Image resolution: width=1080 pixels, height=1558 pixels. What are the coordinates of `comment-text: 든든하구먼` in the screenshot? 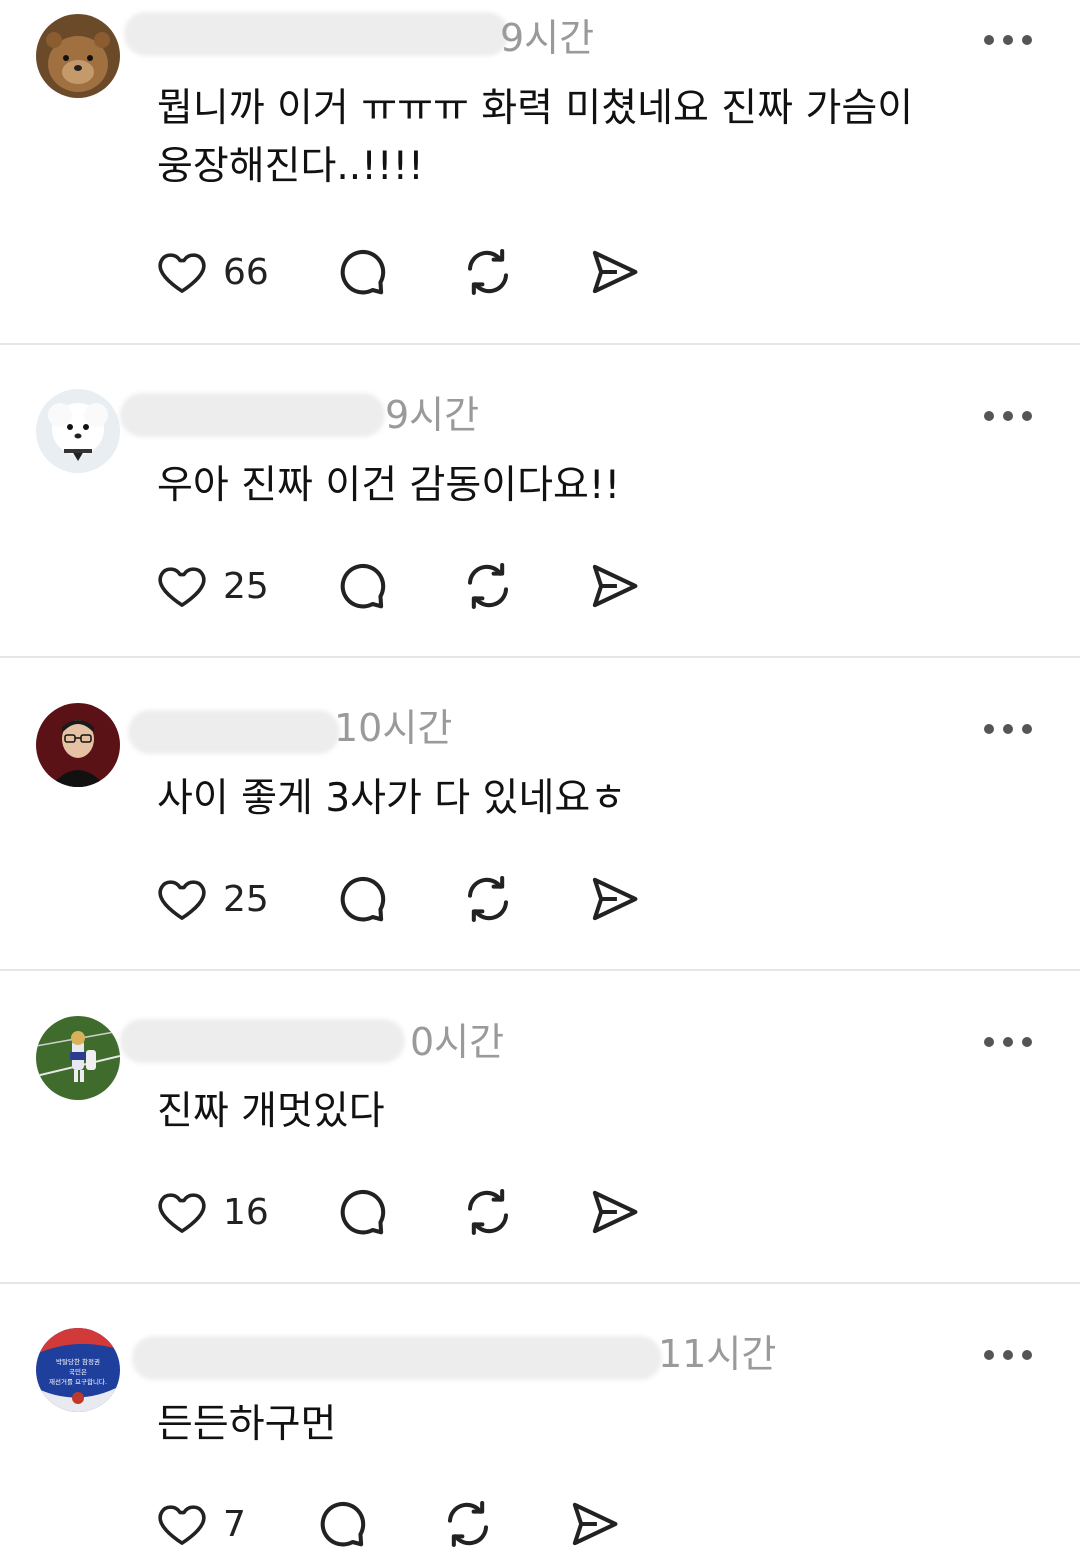 It's located at (597, 1425).